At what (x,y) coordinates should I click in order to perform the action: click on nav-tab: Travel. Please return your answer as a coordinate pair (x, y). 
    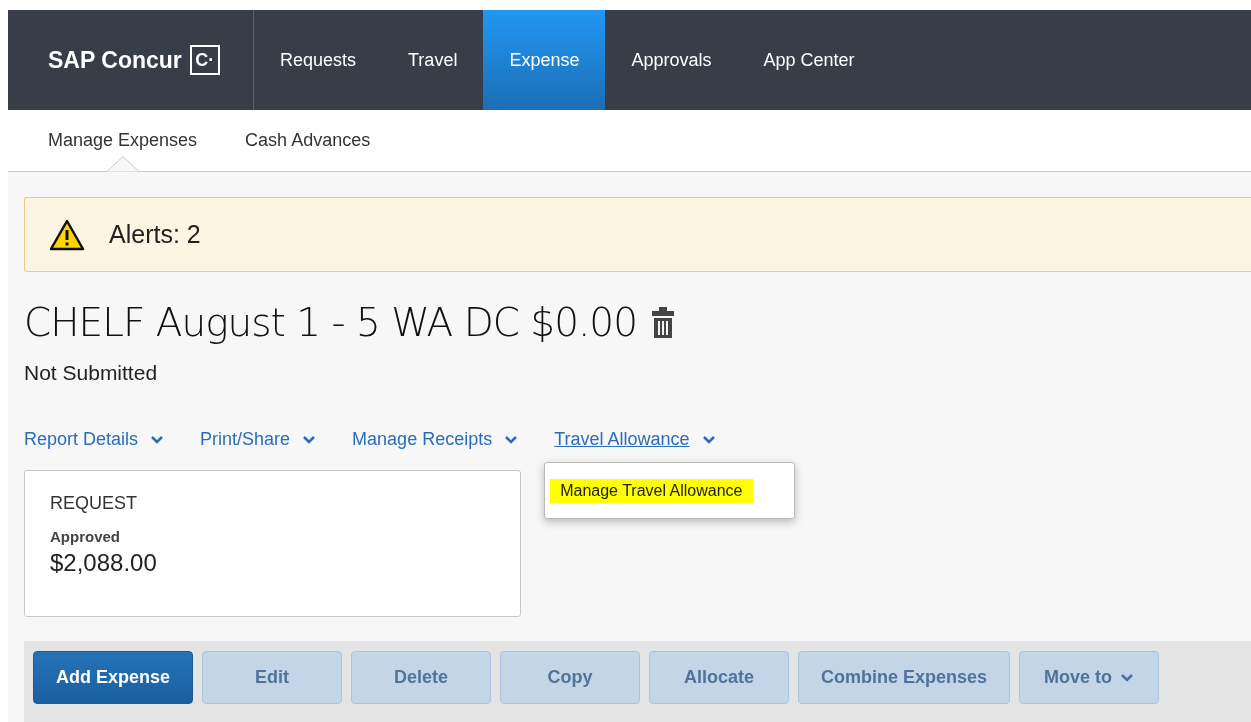
    Looking at the image, I should click on (433, 60).